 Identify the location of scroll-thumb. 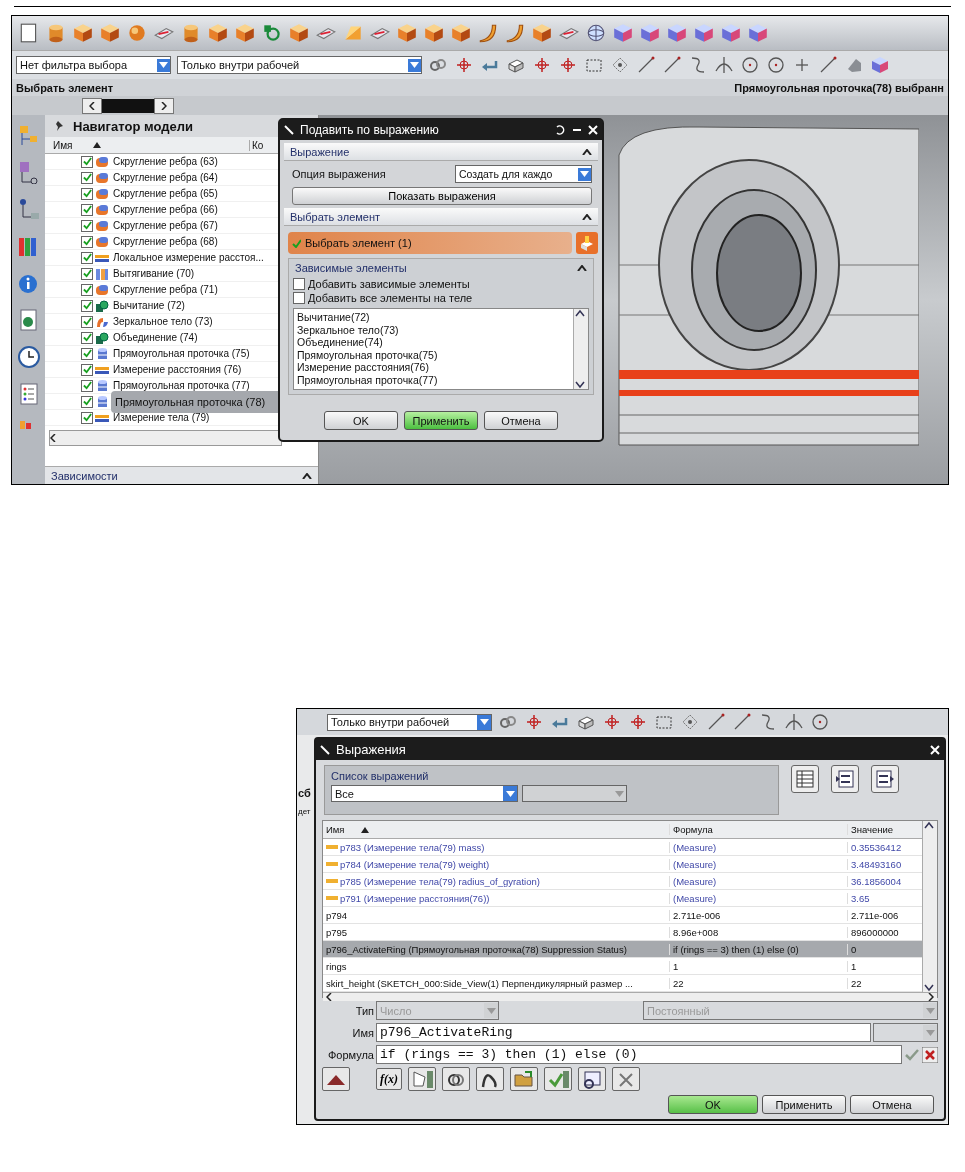
(128, 105).